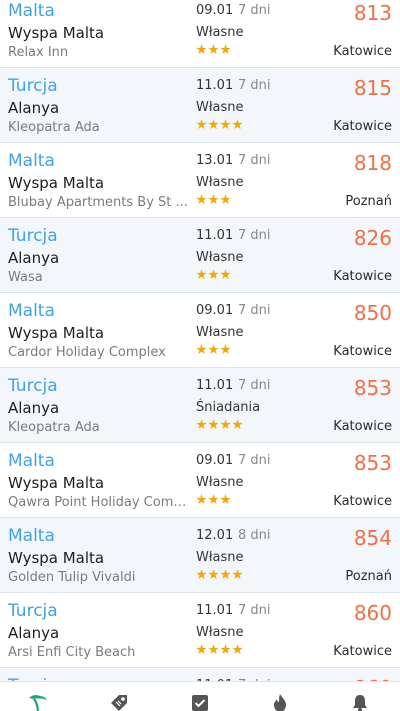 The height and width of the screenshot is (711, 400). What do you see at coordinates (372, 313) in the screenshot?
I see `offer-price: 850` at bounding box center [372, 313].